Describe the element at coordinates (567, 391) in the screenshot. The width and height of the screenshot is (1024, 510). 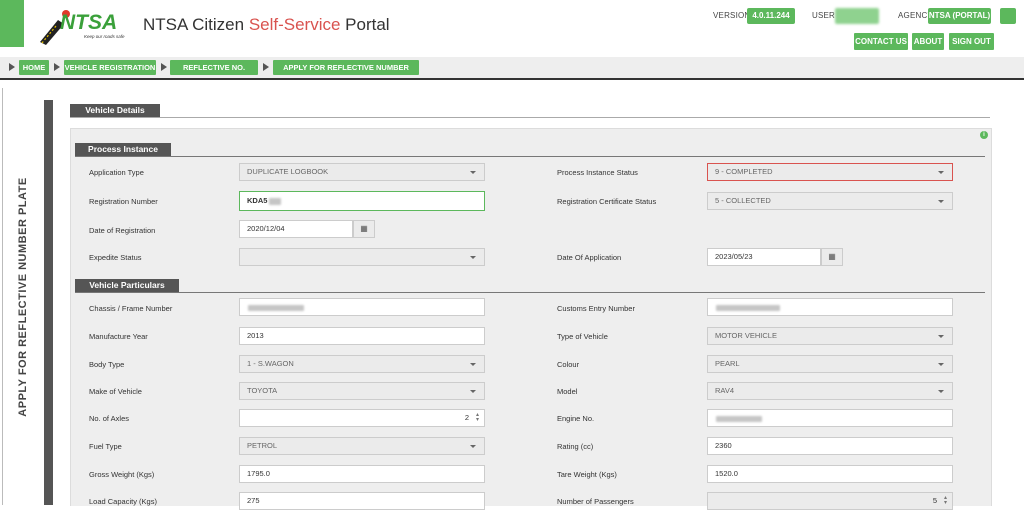
I see `model-label: Model` at that location.